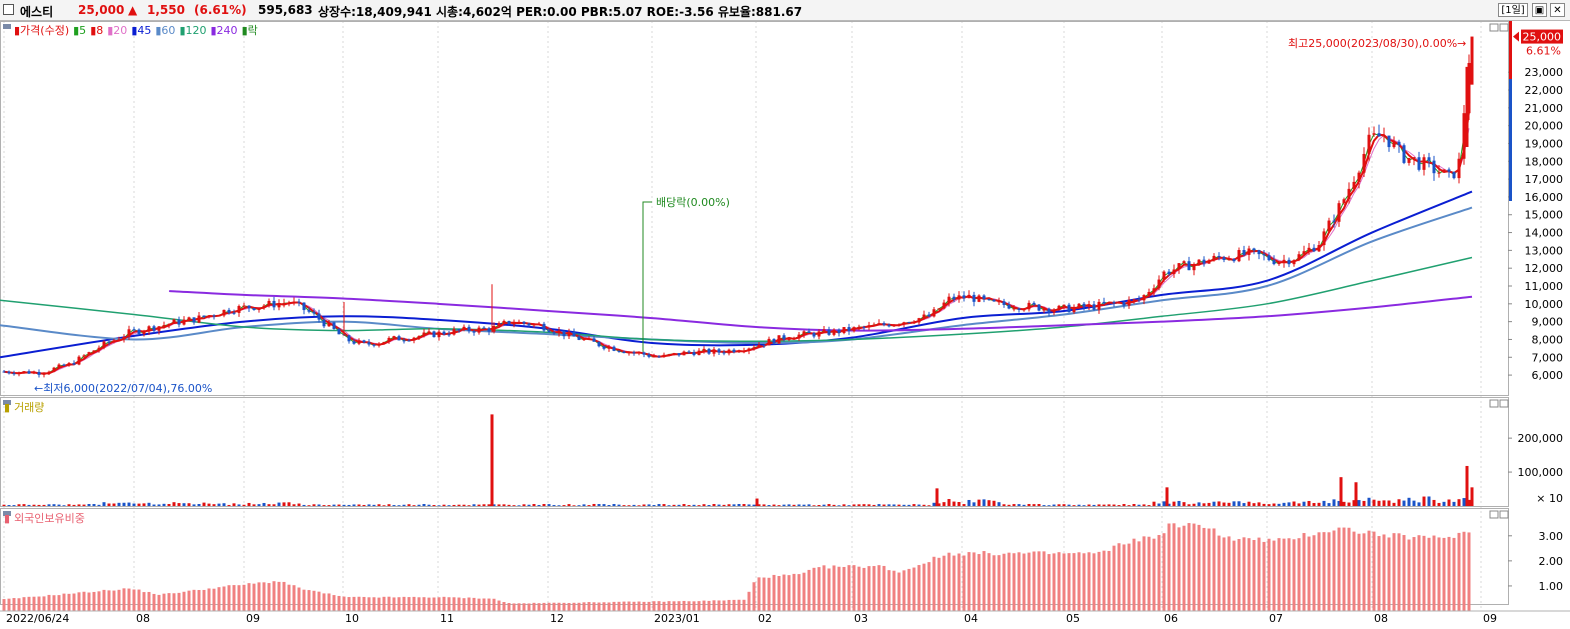 Image resolution: width=1570 pixels, height=629 pixels. I want to click on legend-item: ▮5, so click(79, 30).